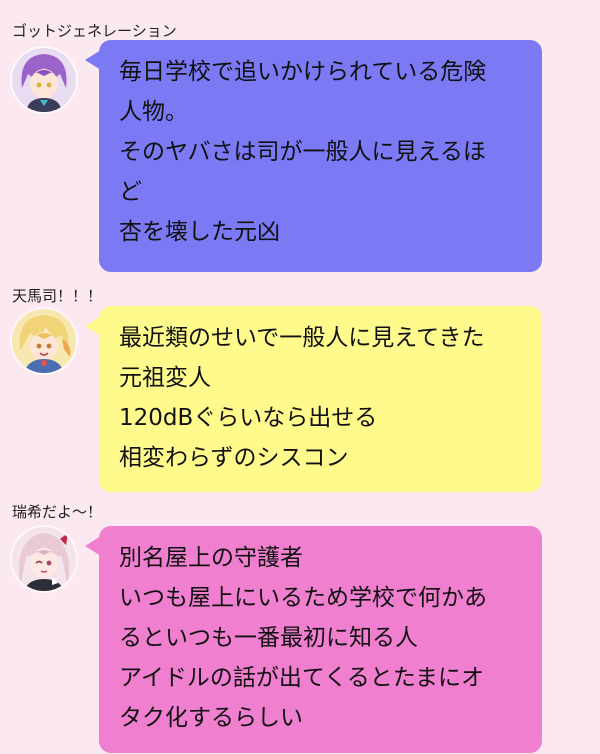  Describe the element at coordinates (44, 341) in the screenshot. I see `blonde-hair-character-avatar` at that location.